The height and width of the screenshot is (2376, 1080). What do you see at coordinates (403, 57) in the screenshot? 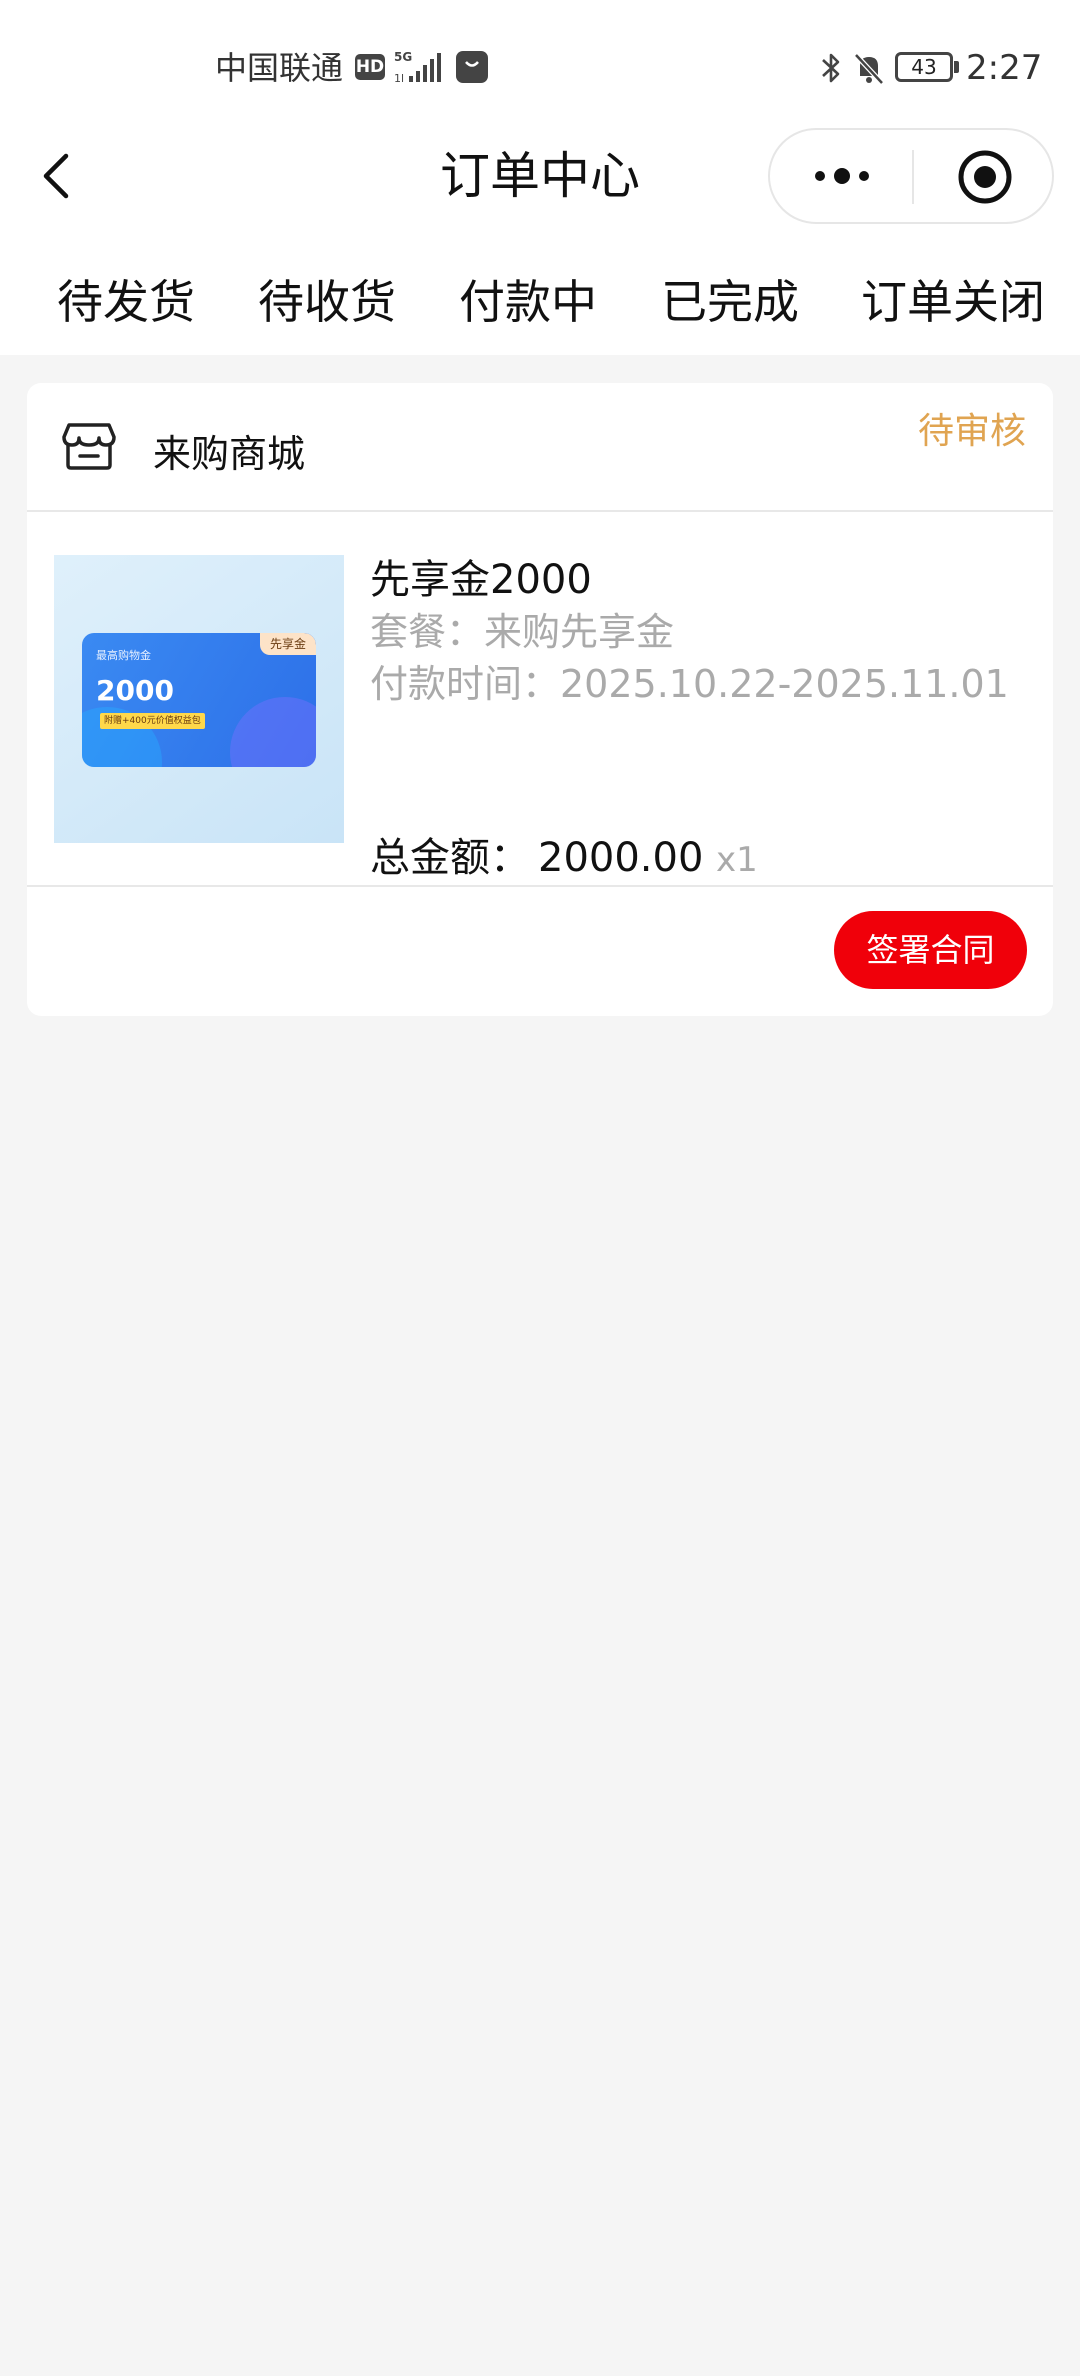
I see `svg-text: 5G` at bounding box center [403, 57].